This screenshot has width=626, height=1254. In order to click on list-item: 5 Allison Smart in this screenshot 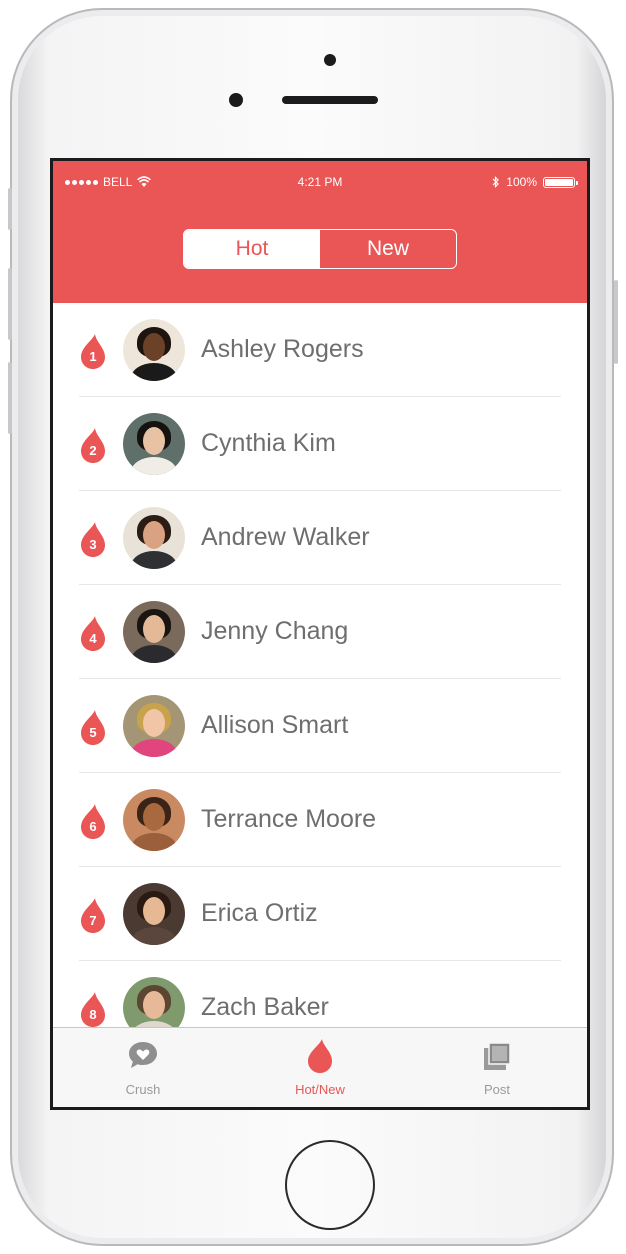, I will do `click(320, 726)`.